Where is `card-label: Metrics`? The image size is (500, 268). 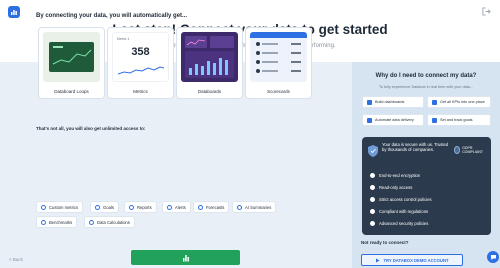
card-label: Metrics is located at coordinates (140, 91).